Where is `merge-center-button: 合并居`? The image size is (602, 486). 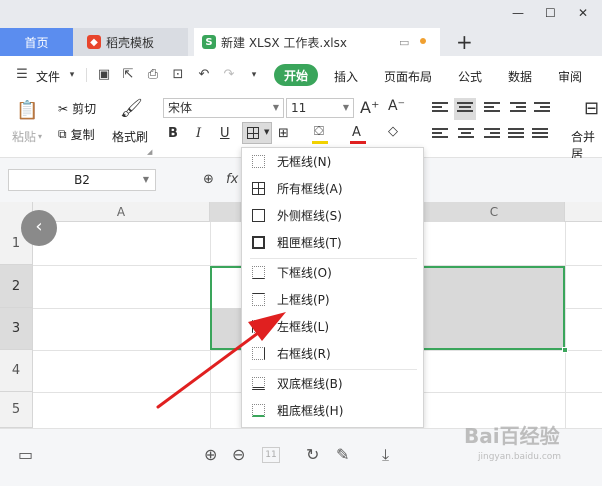
merge-center-button: 合并居 is located at coordinates (586, 145).